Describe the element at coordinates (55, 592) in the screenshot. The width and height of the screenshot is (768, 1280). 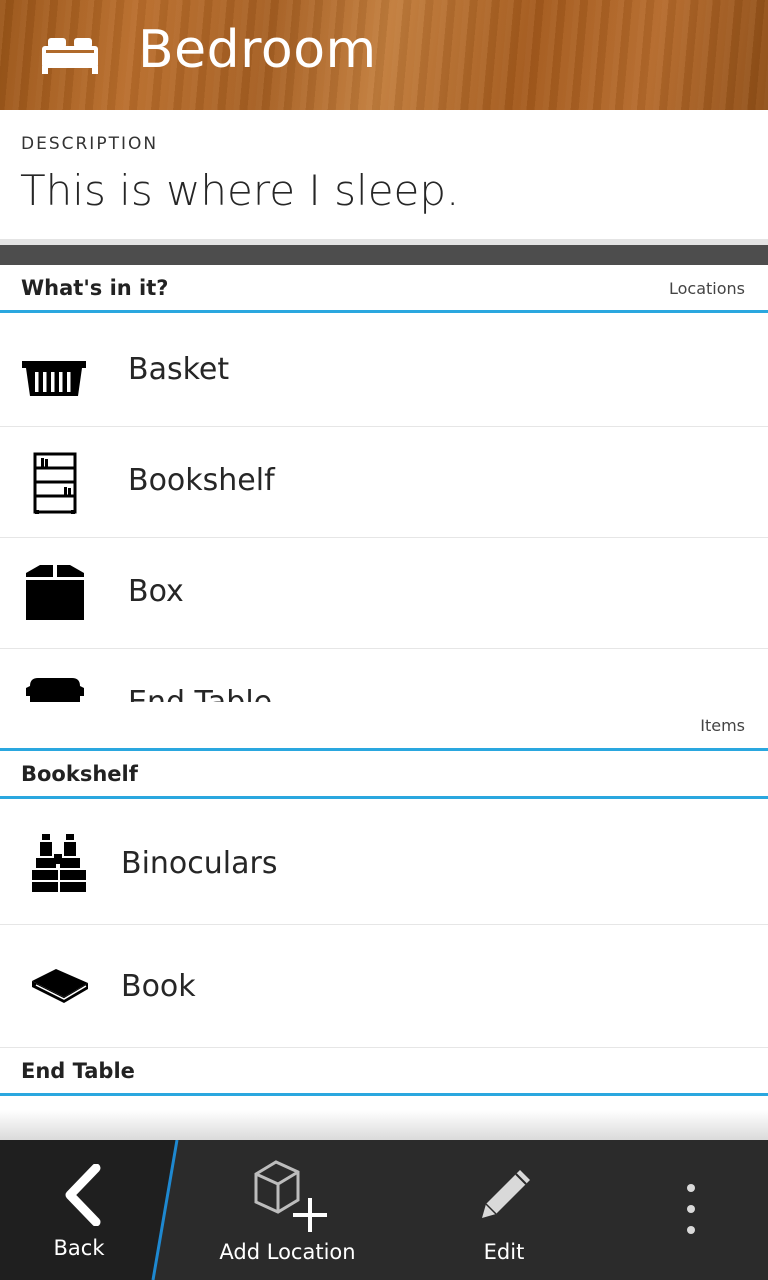
I see `box-icon` at that location.